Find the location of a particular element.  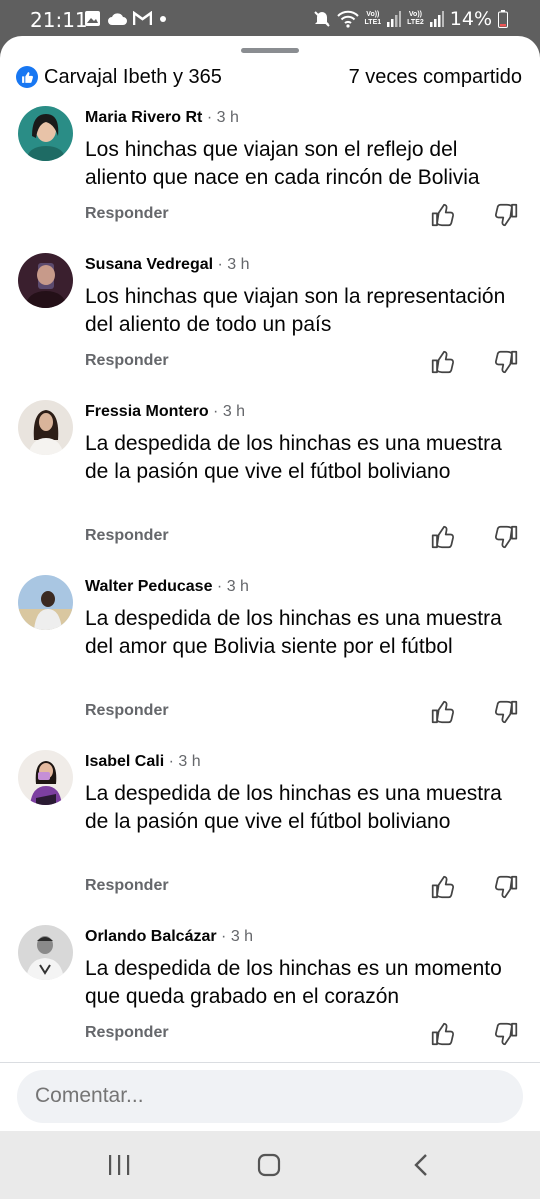

status-time: 21:11 is located at coordinates (59, 20).